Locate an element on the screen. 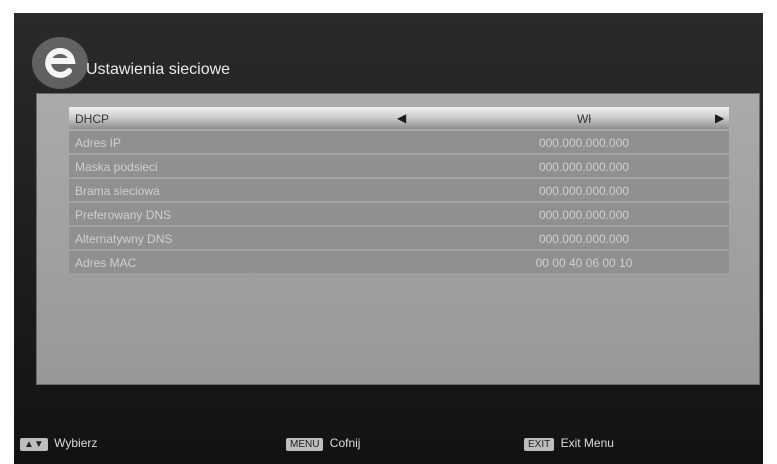 Image resolution: width=777 pixels, height=464 pixels. hint-exit-label: Exit Menu is located at coordinates (587, 443).